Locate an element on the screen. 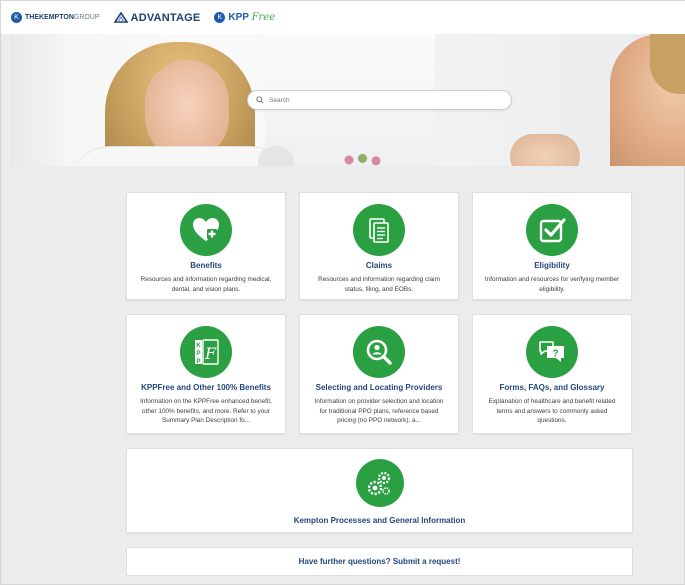  advantage-logo: ADVANTAGE is located at coordinates (157, 18).